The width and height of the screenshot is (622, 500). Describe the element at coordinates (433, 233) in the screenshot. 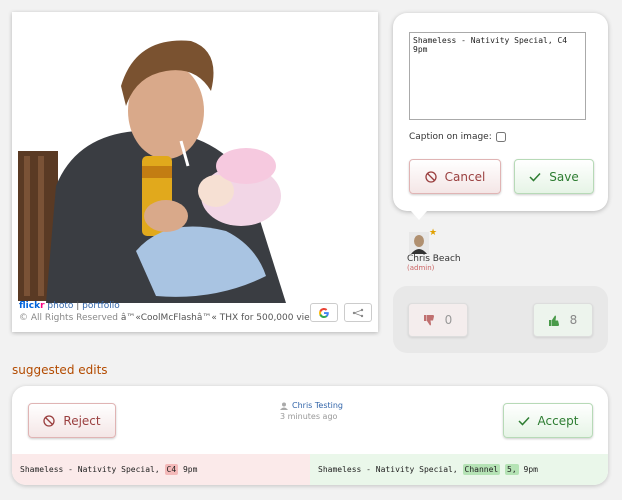

I see `star-icon: ★` at that location.